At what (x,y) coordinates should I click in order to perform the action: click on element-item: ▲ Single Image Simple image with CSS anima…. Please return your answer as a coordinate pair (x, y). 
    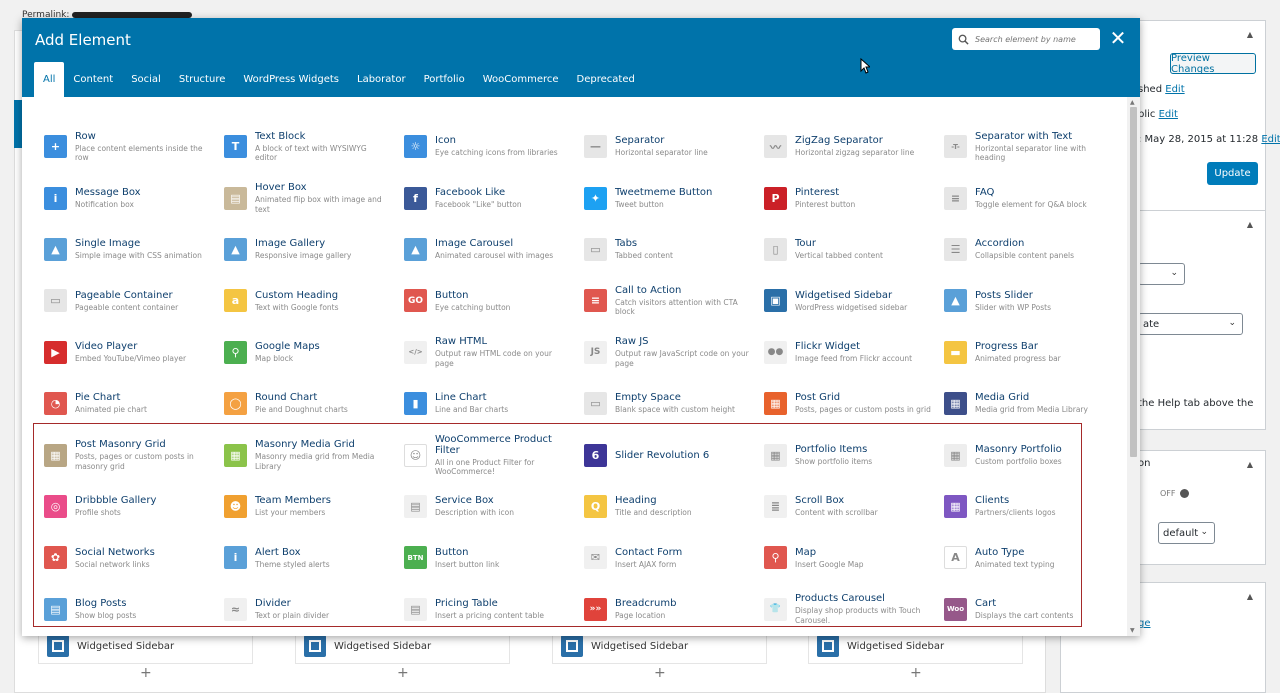
    Looking at the image, I should click on (125, 249).